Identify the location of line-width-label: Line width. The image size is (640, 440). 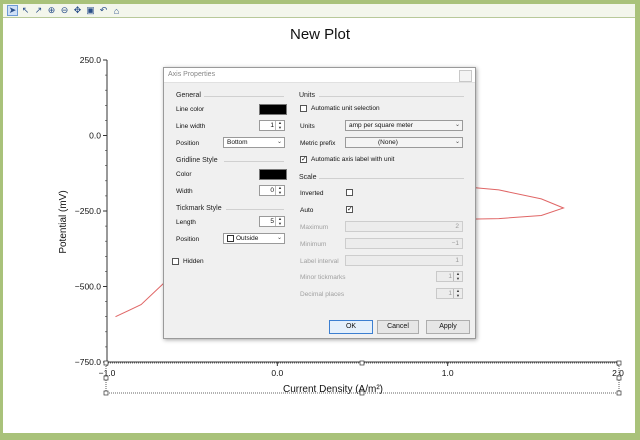
(191, 126).